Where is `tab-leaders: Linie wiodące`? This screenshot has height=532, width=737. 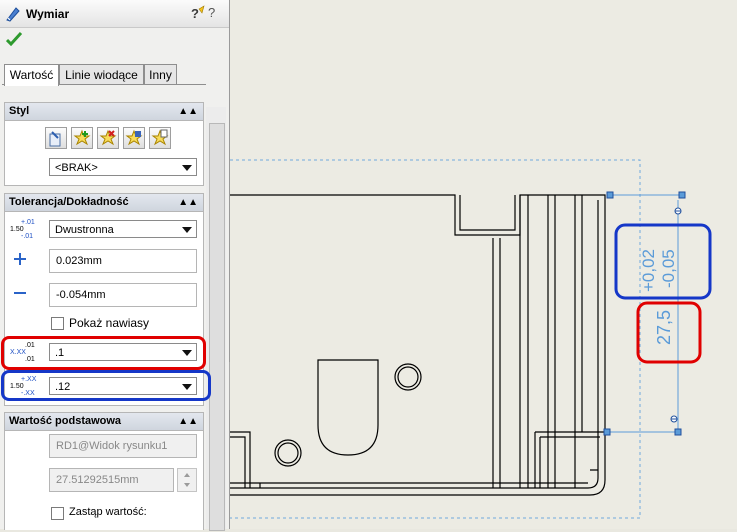 tab-leaders: Linie wiodące is located at coordinates (101, 74).